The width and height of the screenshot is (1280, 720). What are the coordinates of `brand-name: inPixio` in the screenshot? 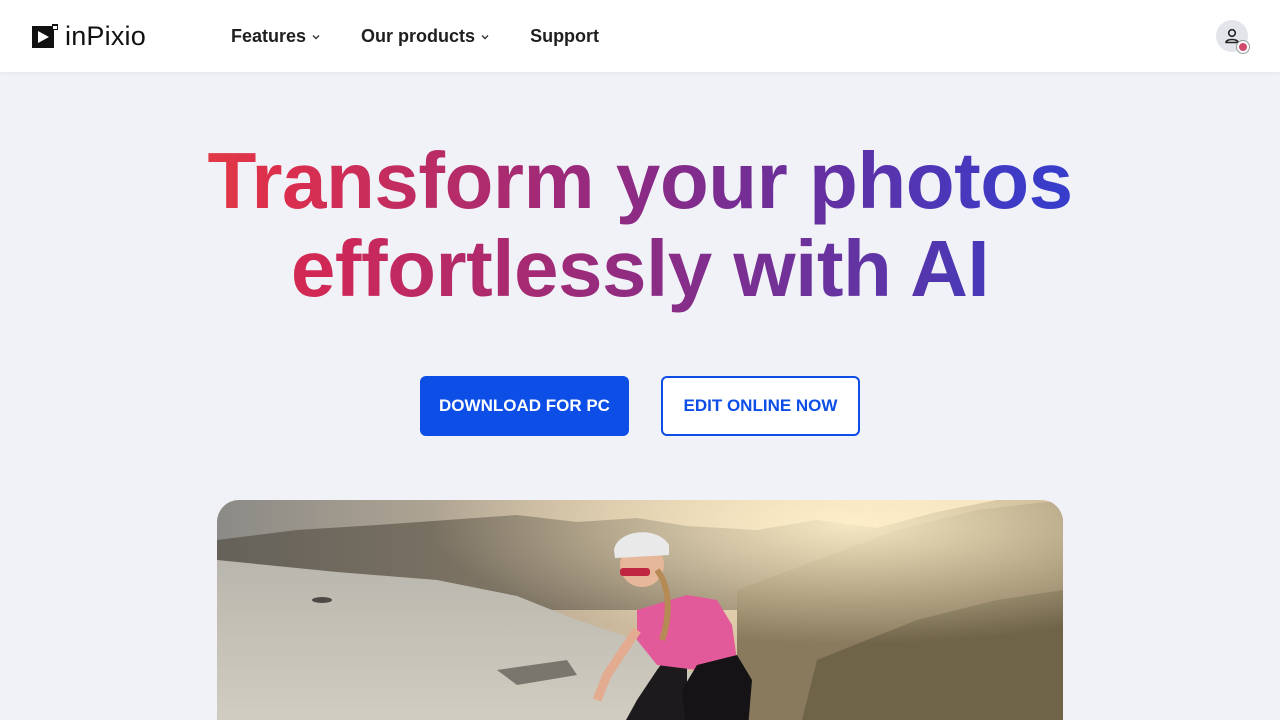 It's located at (105, 35).